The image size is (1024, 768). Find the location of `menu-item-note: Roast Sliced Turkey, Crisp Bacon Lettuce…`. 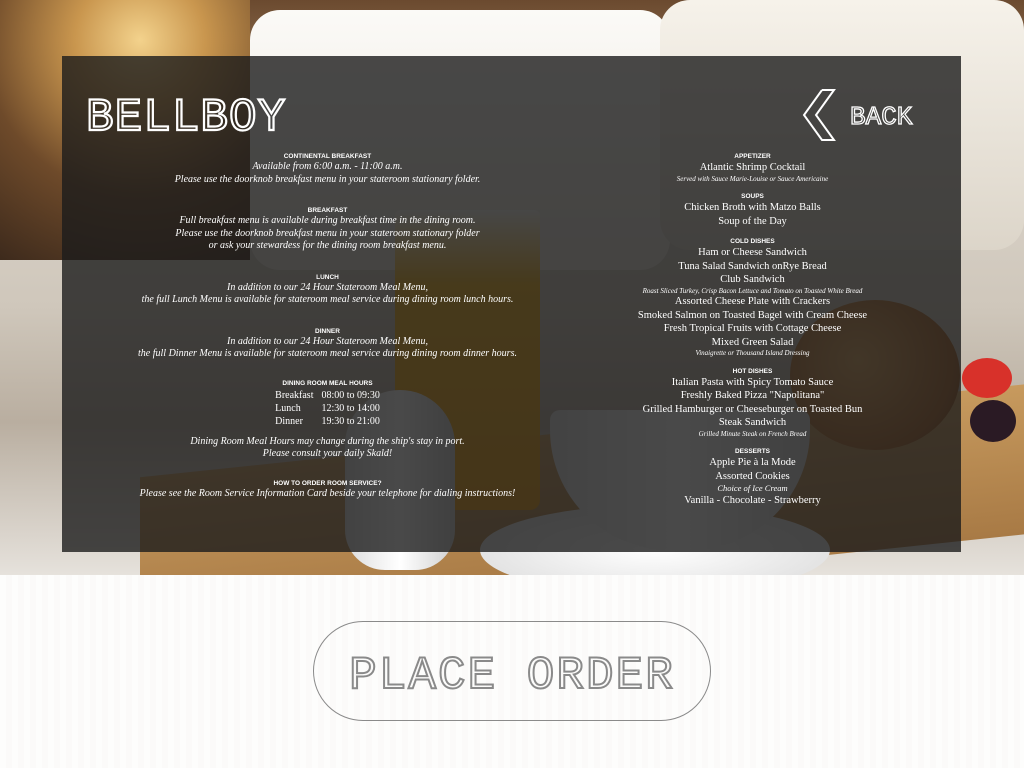

menu-item-note: Roast Sliced Turkey, Crisp Bacon Lettuce… is located at coordinates (752, 290).